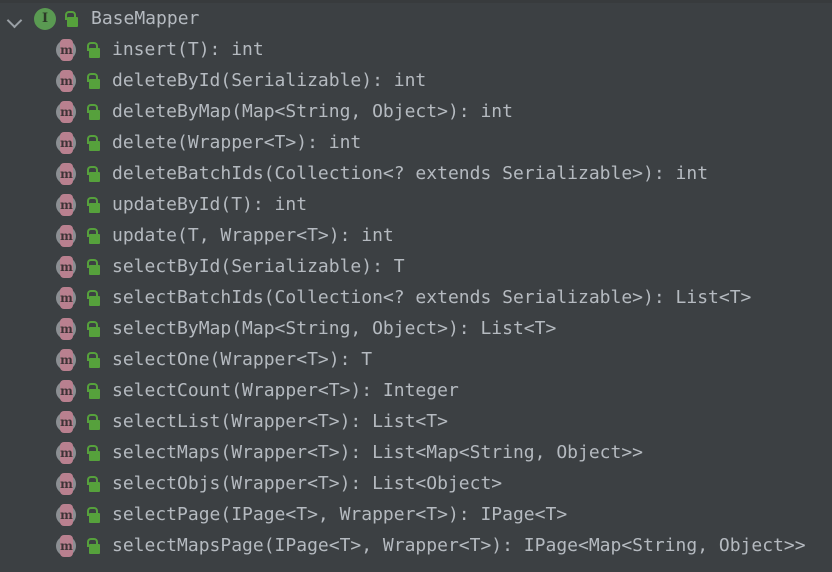 Image resolution: width=832 pixels, height=572 pixels. What do you see at coordinates (416, 49) in the screenshot?
I see `tree-node-method: m insert(T): int` at bounding box center [416, 49].